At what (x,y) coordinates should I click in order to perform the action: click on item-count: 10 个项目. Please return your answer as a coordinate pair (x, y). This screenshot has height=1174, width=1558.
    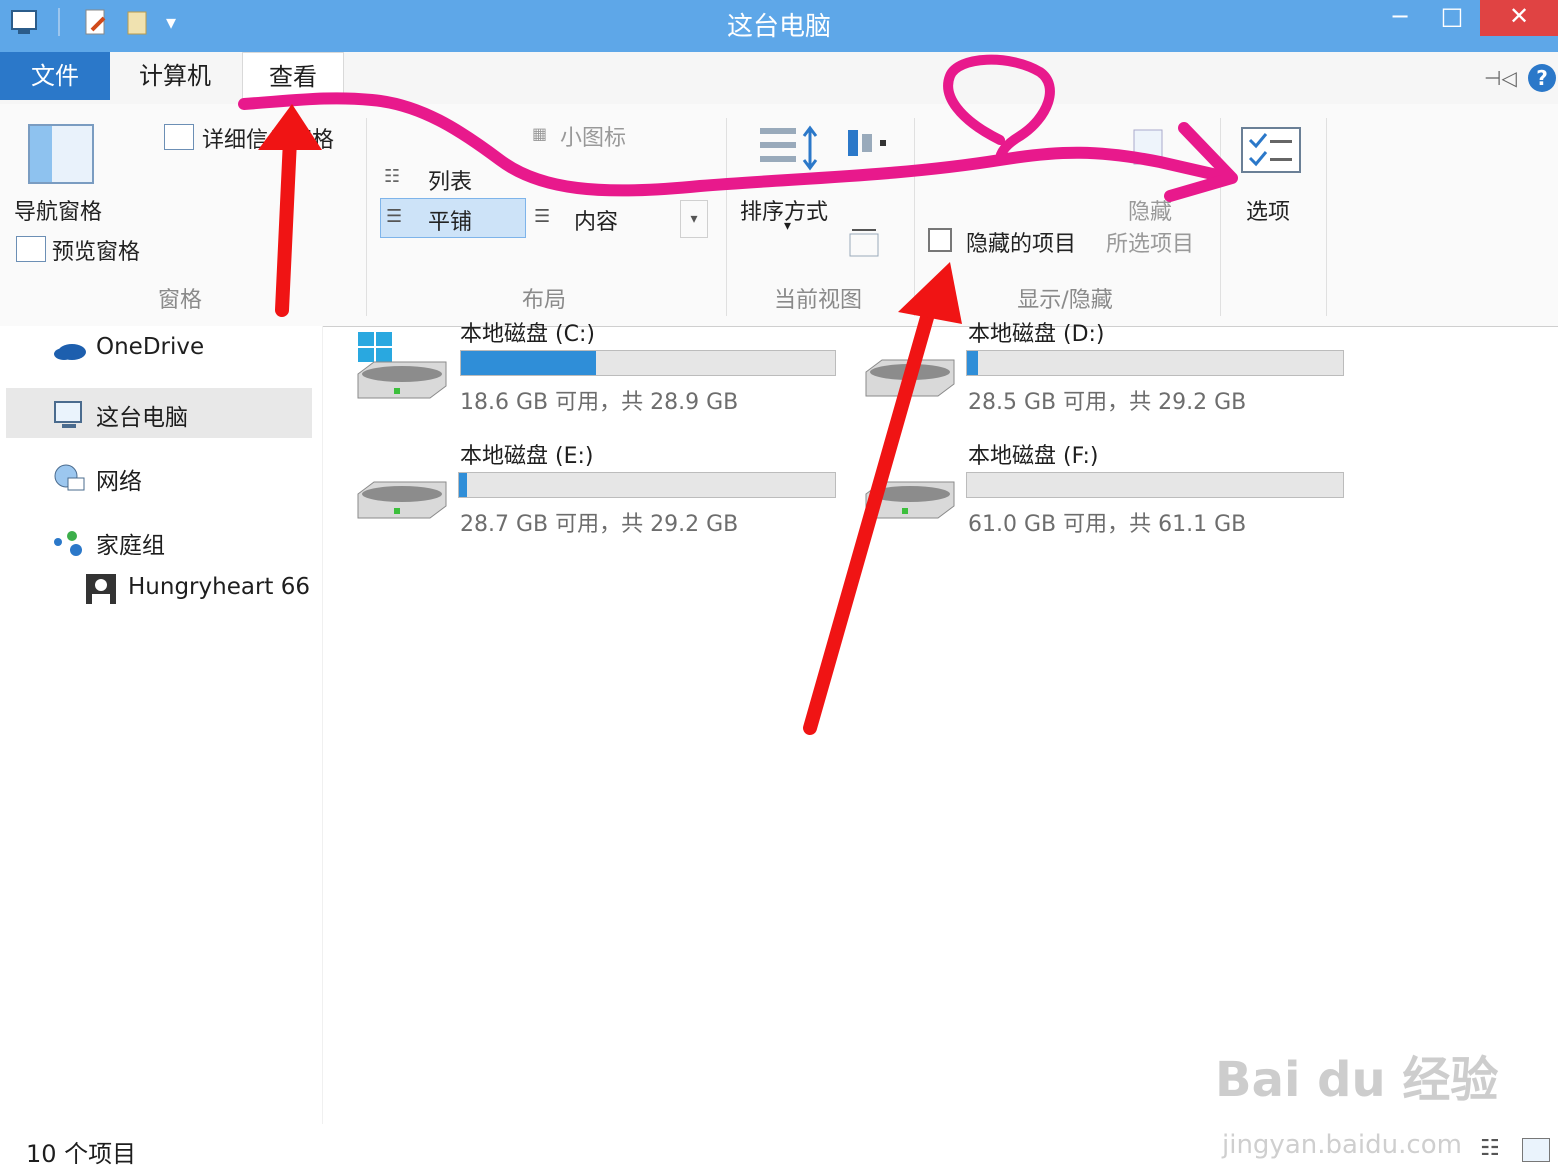
    Looking at the image, I should click on (81, 1154).